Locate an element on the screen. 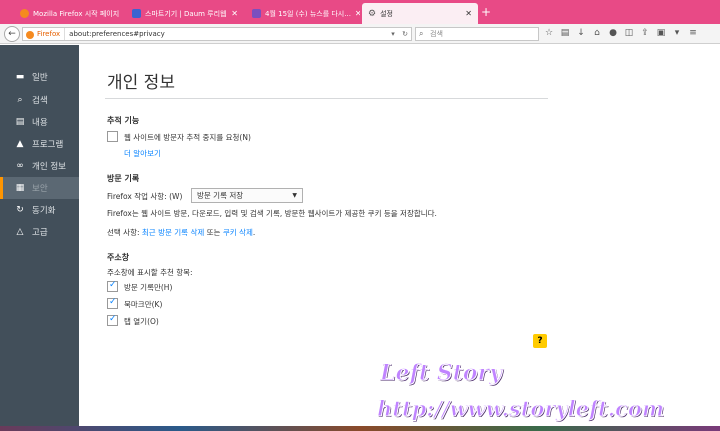 The width and height of the screenshot is (720, 431). search-placeholder: 검색 is located at coordinates (436, 34).